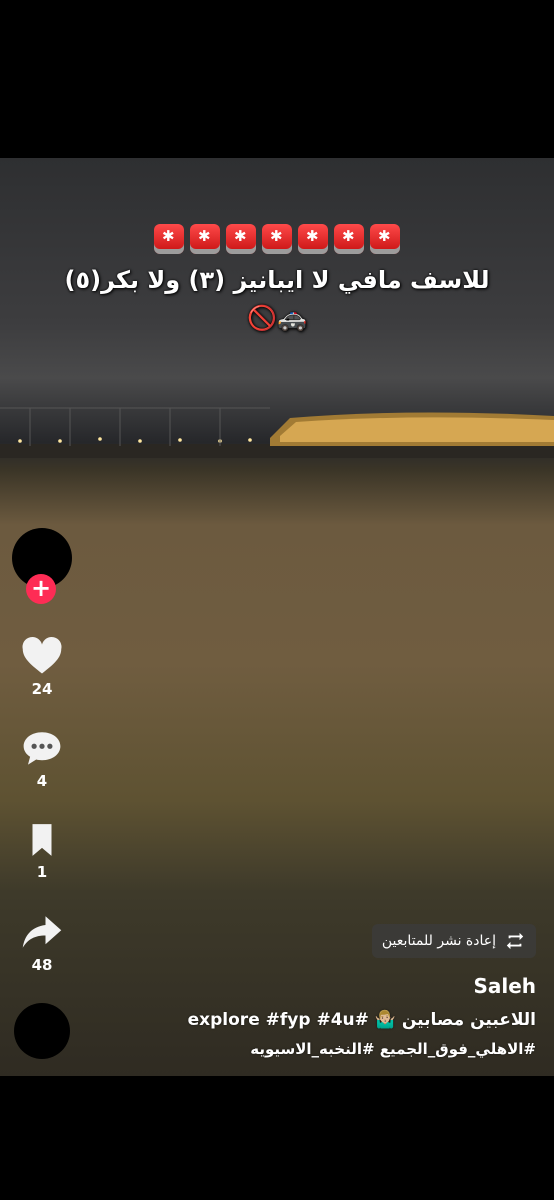 This screenshot has height=1200, width=554. Describe the element at coordinates (438, 941) in the screenshot. I see `repost-label: إعادة نشر للمتابعين` at that location.